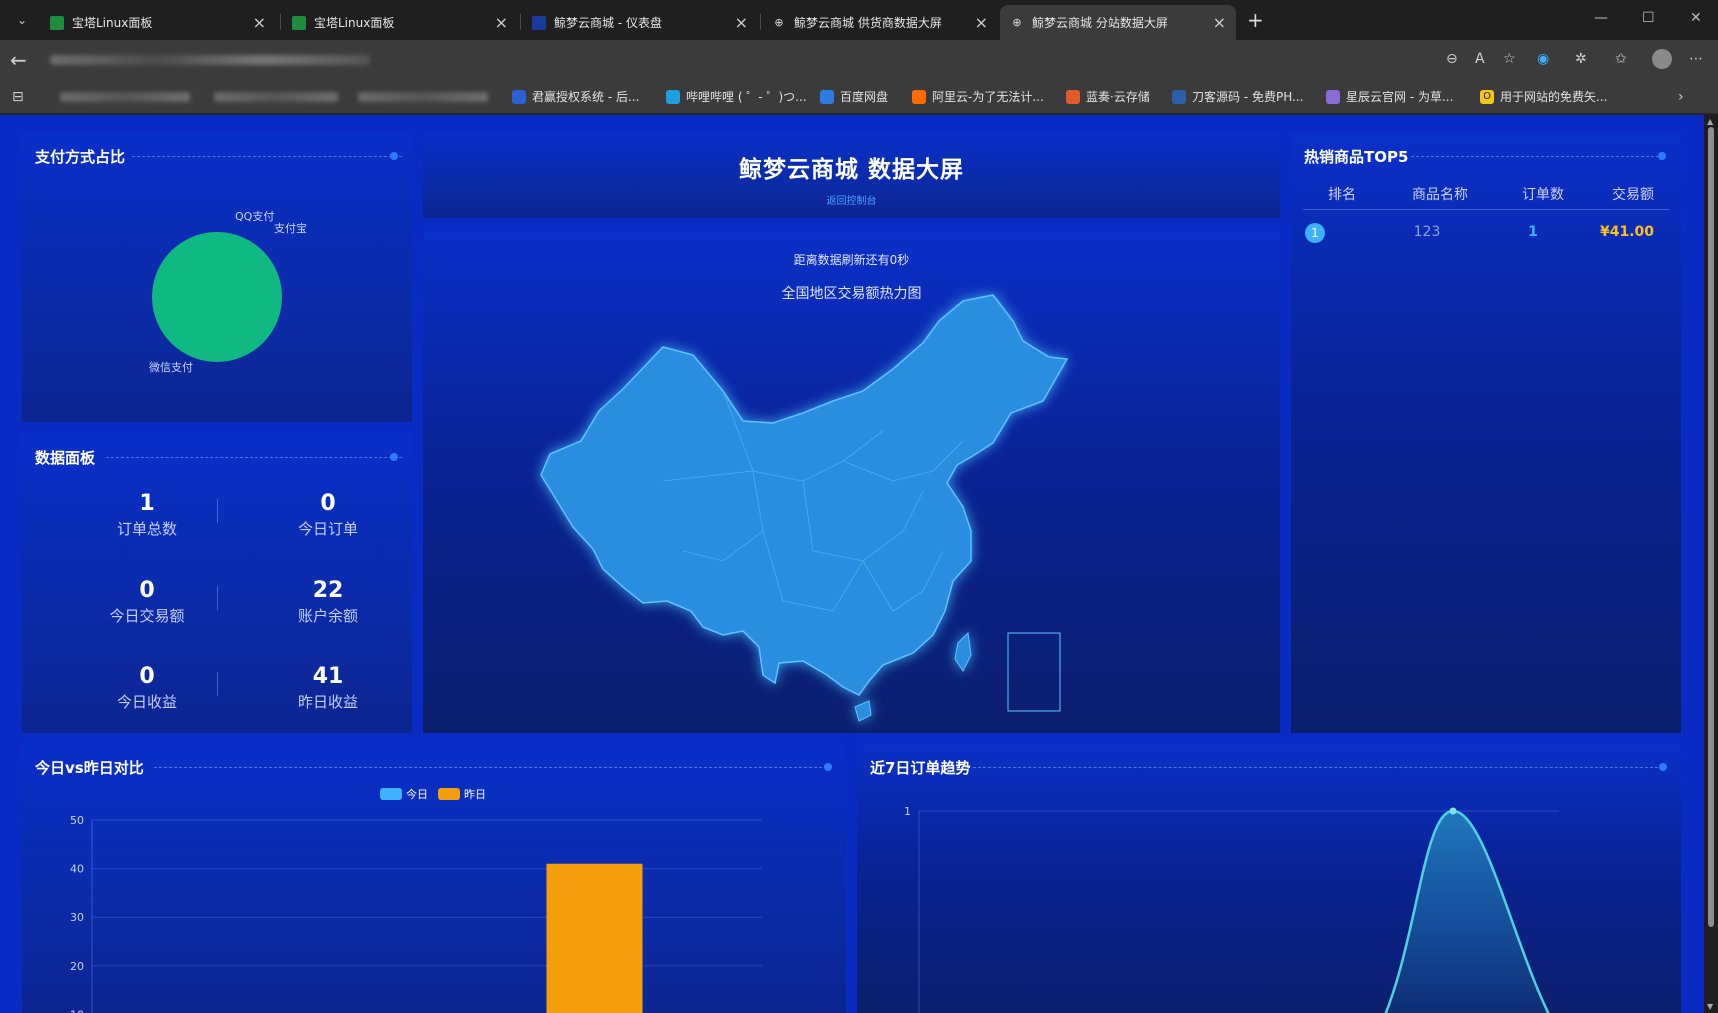 The height and width of the screenshot is (1013, 1718). What do you see at coordinates (77, 917) in the screenshot?
I see `y-tick-label: 30` at bounding box center [77, 917].